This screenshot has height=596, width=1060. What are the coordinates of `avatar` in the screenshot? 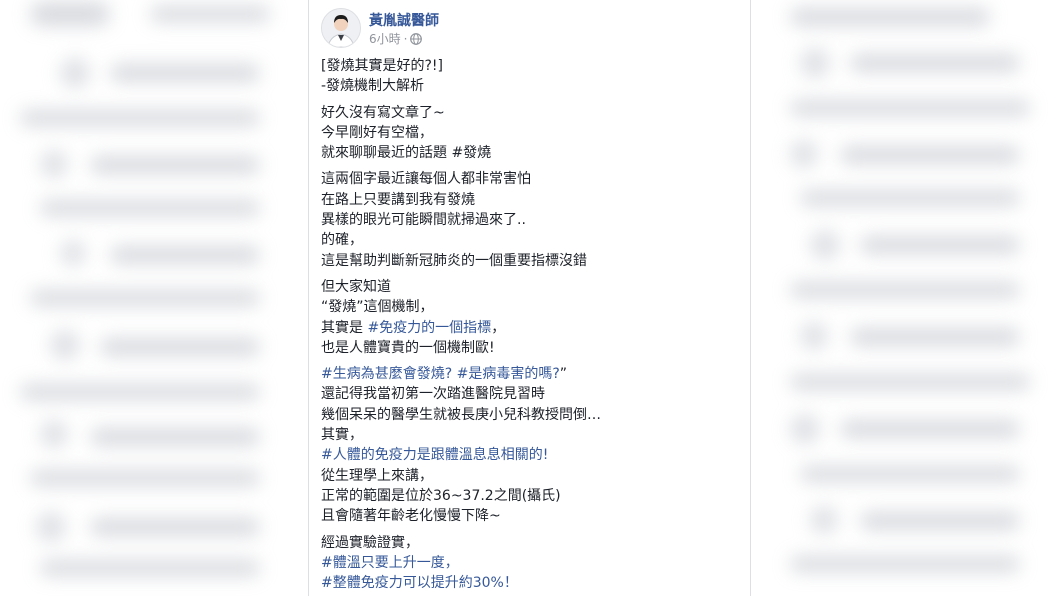 It's located at (341, 28).